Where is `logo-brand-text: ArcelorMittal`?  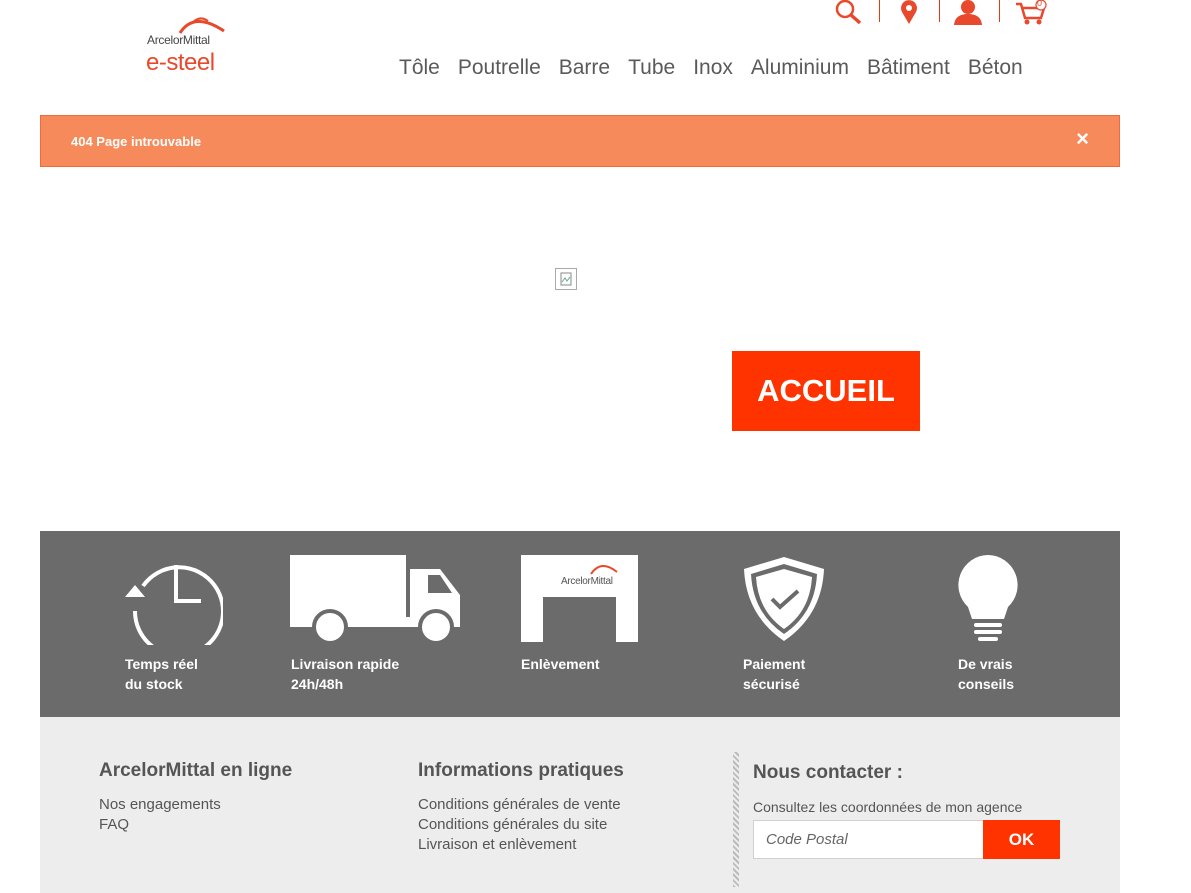
logo-brand-text: ArcelorMittal is located at coordinates (178, 40).